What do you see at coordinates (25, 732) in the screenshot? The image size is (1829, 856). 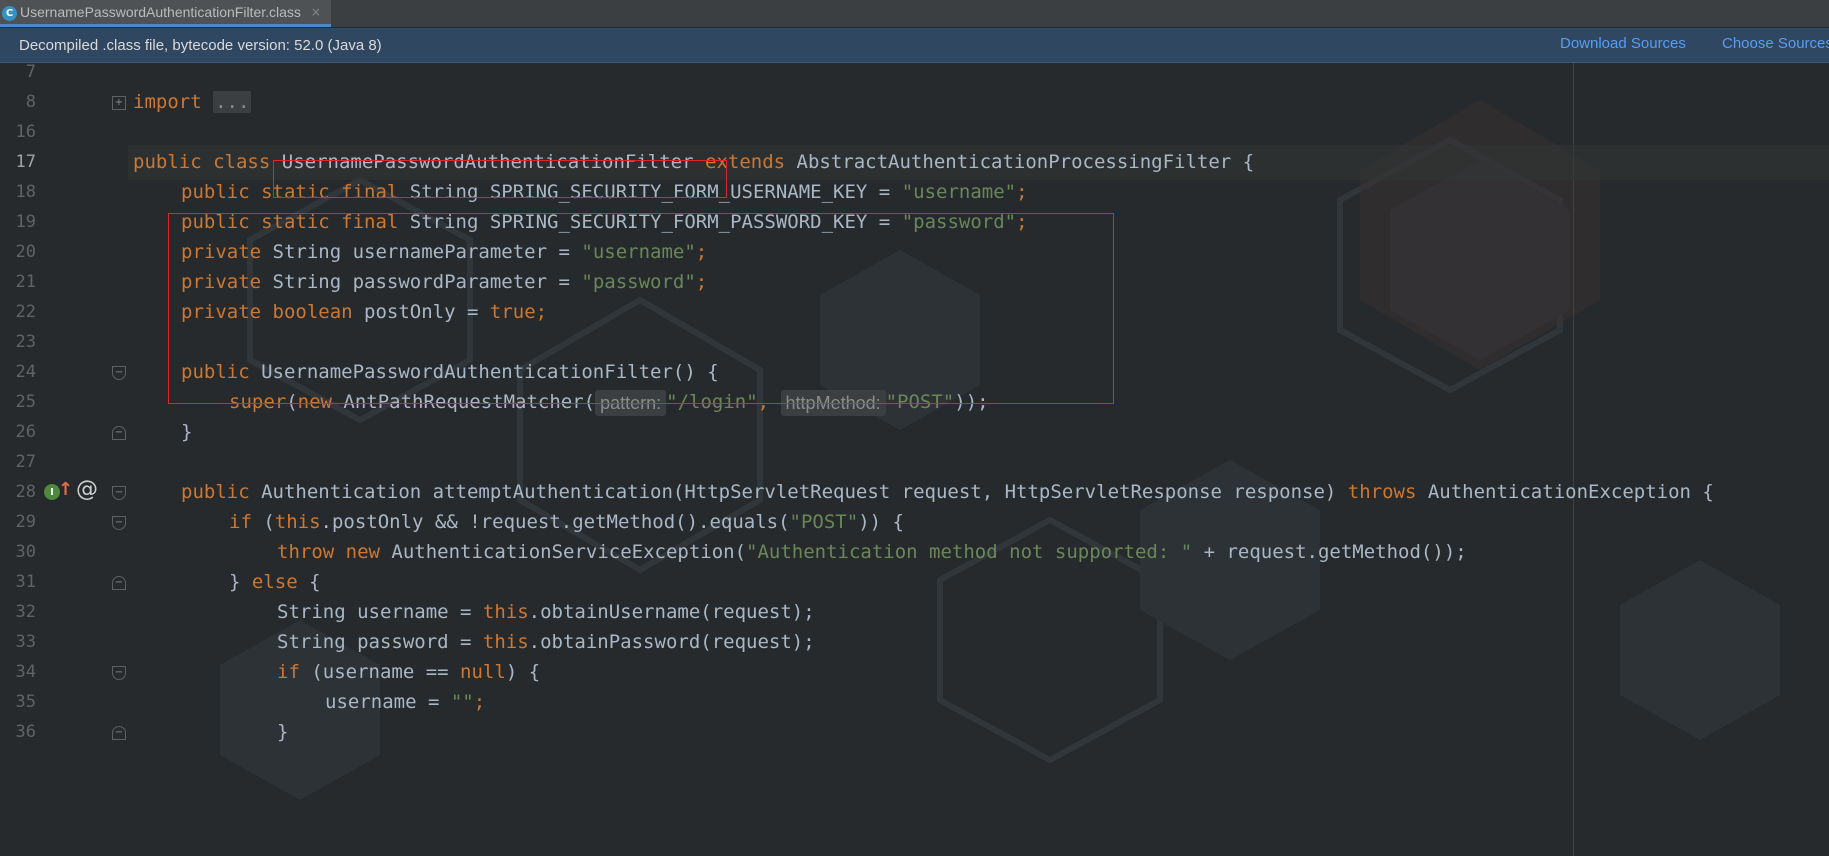 I see `line-number: 36` at bounding box center [25, 732].